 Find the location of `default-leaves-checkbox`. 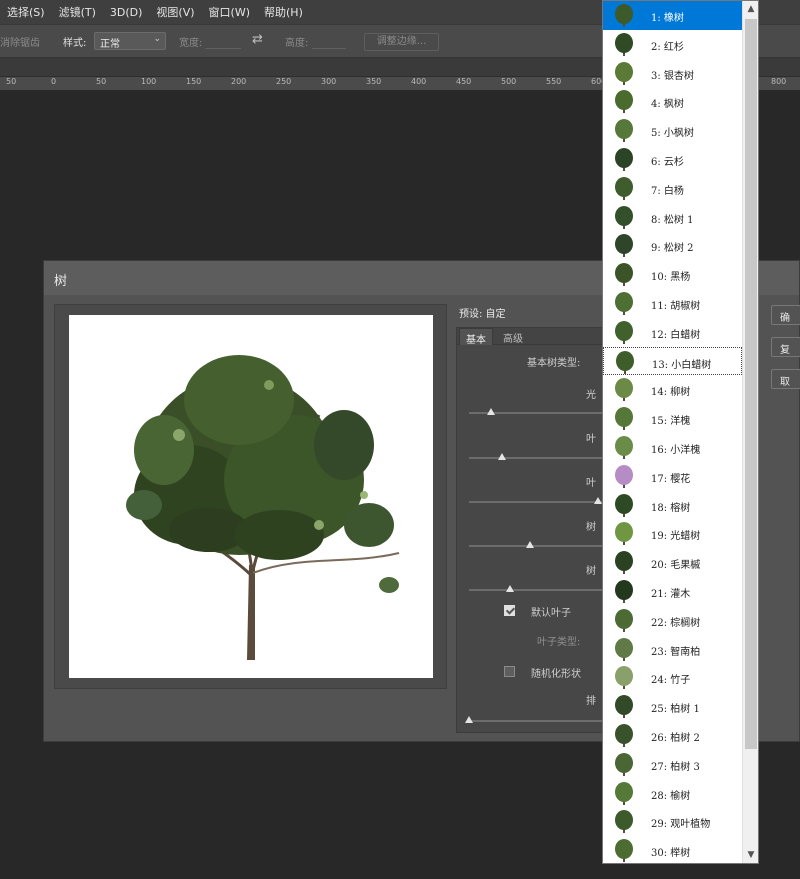

default-leaves-checkbox is located at coordinates (509, 610).